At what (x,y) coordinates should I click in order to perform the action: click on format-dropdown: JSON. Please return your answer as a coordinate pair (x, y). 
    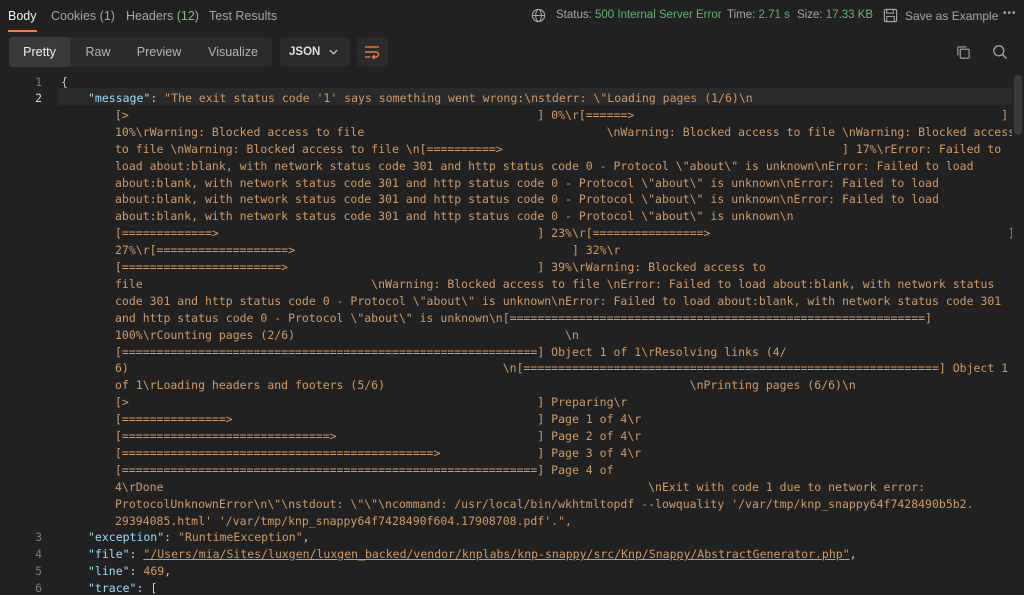
    Looking at the image, I should click on (315, 52).